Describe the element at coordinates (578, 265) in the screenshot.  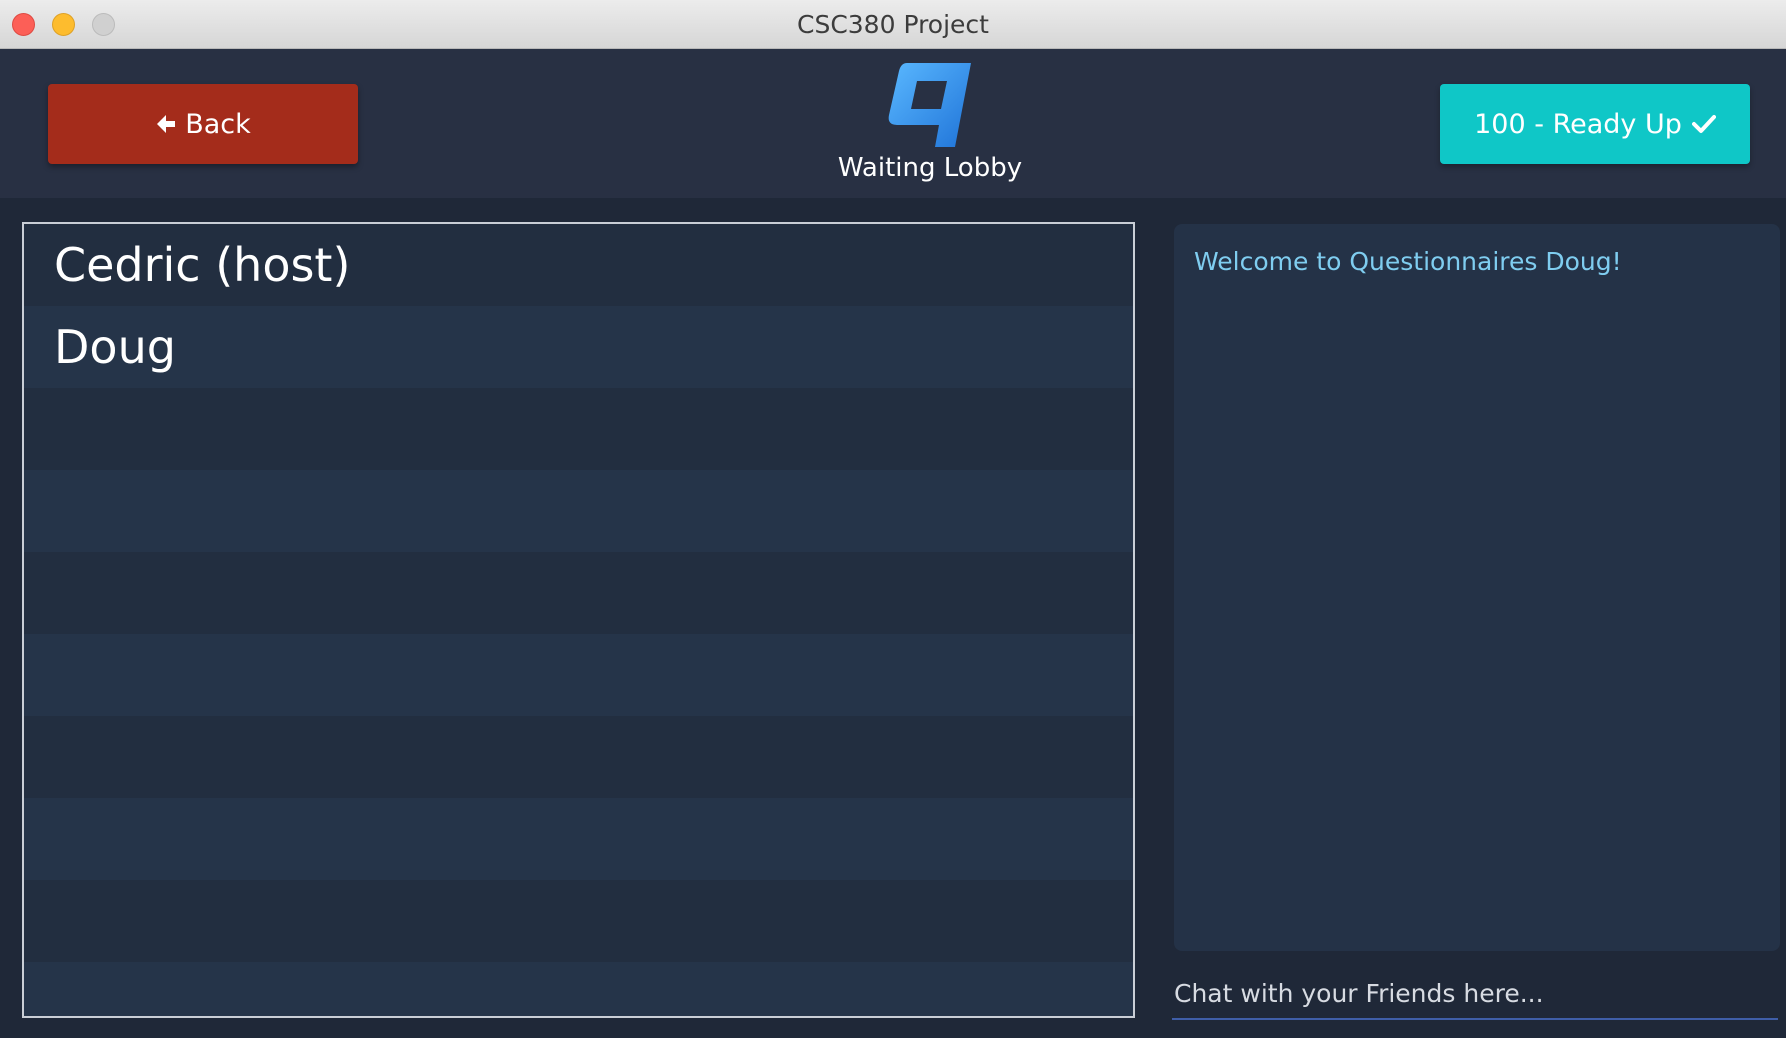
I see `player-row: Cedric (host)` at that location.